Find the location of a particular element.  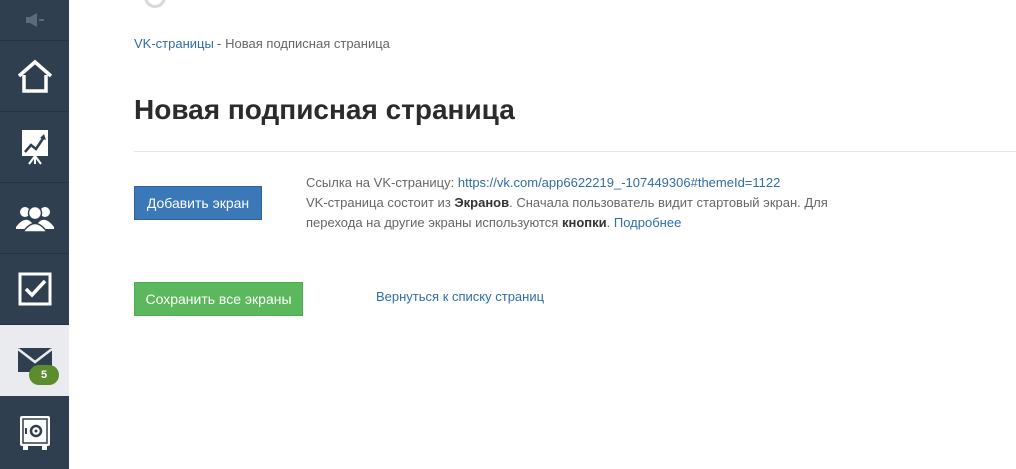

sidebar-item-stats is located at coordinates (34, 147).